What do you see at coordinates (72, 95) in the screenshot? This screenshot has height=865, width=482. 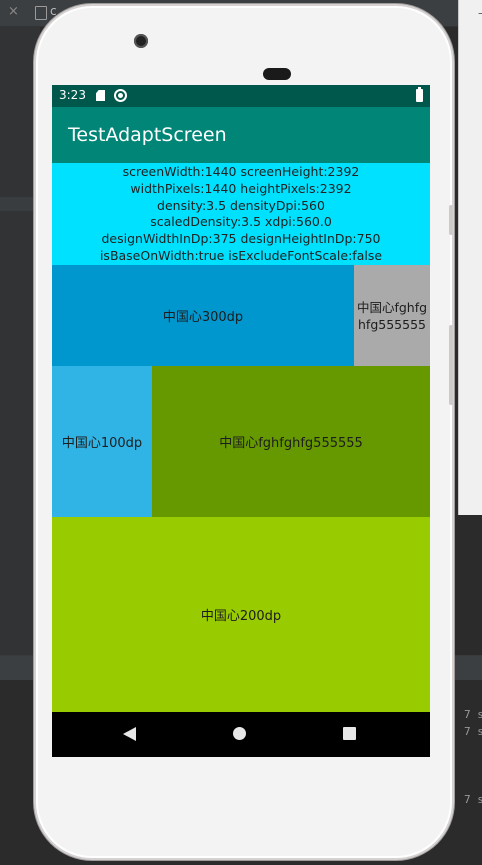 I see `status-time: 3:23` at bounding box center [72, 95].